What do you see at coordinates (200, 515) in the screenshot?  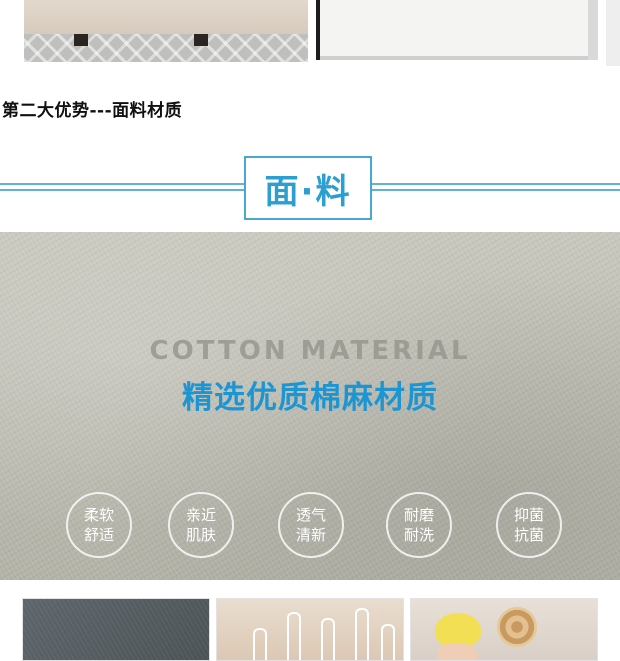 I see `feature-badge-line: 亲近` at bounding box center [200, 515].